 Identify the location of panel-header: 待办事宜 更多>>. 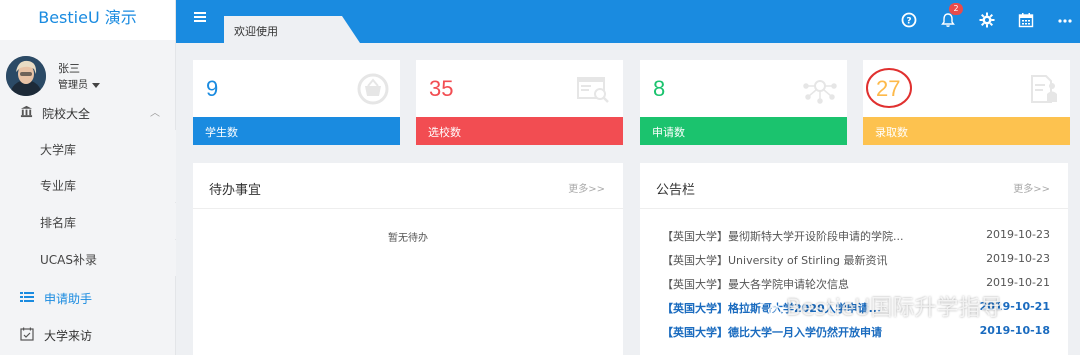
(408, 186).